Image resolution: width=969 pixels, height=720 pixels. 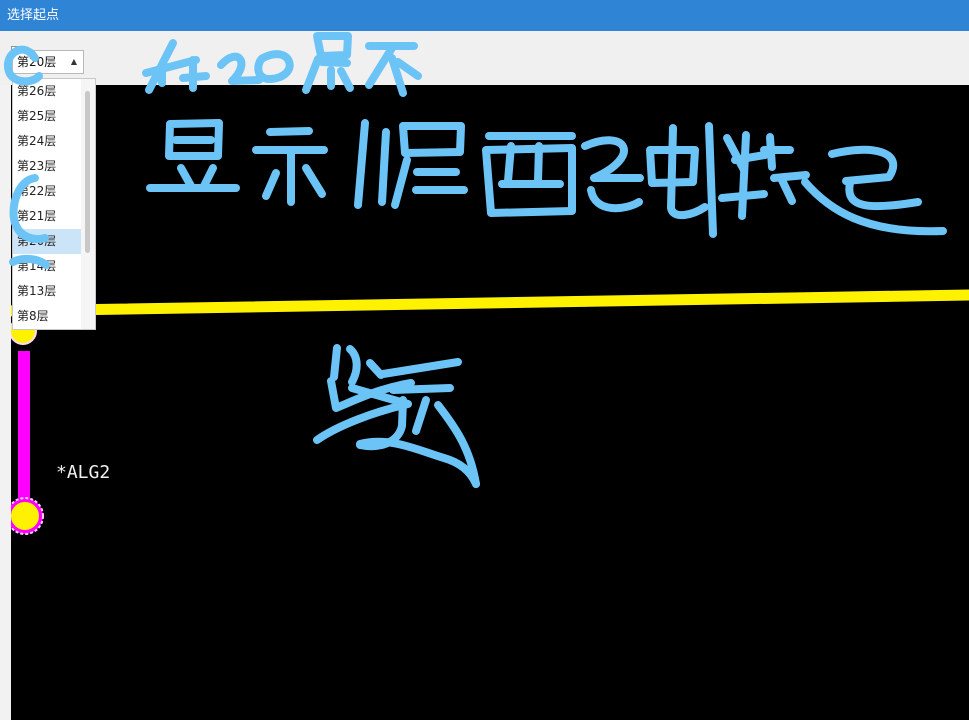 I want to click on layer-select: 第20层 ▲, so click(x=48, y=62).